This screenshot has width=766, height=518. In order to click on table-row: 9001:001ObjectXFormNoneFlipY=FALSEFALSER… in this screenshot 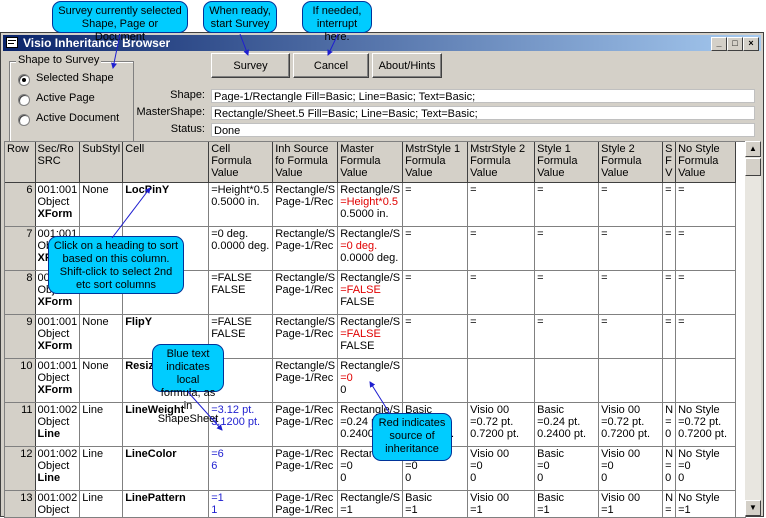, I will do `click(370, 337)`.